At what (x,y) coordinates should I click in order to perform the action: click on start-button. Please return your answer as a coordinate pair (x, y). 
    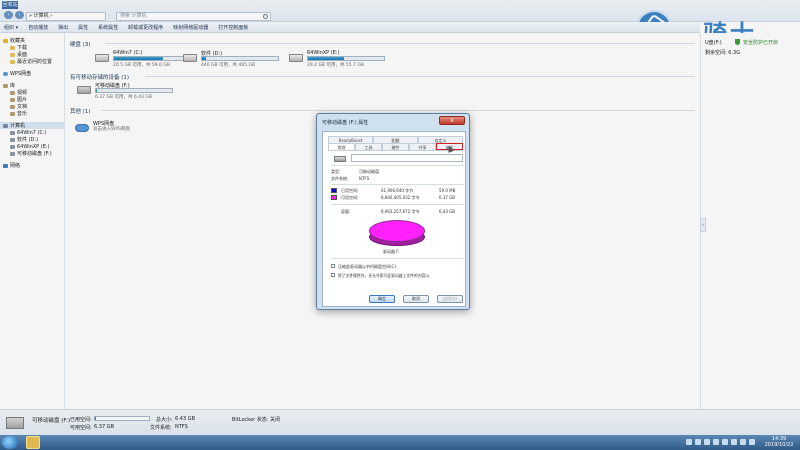
    Looking at the image, I should click on (10, 442).